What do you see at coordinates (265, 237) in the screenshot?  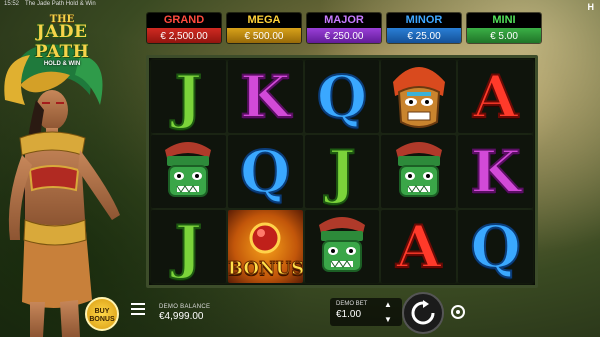 I see `gem-icon` at bounding box center [265, 237].